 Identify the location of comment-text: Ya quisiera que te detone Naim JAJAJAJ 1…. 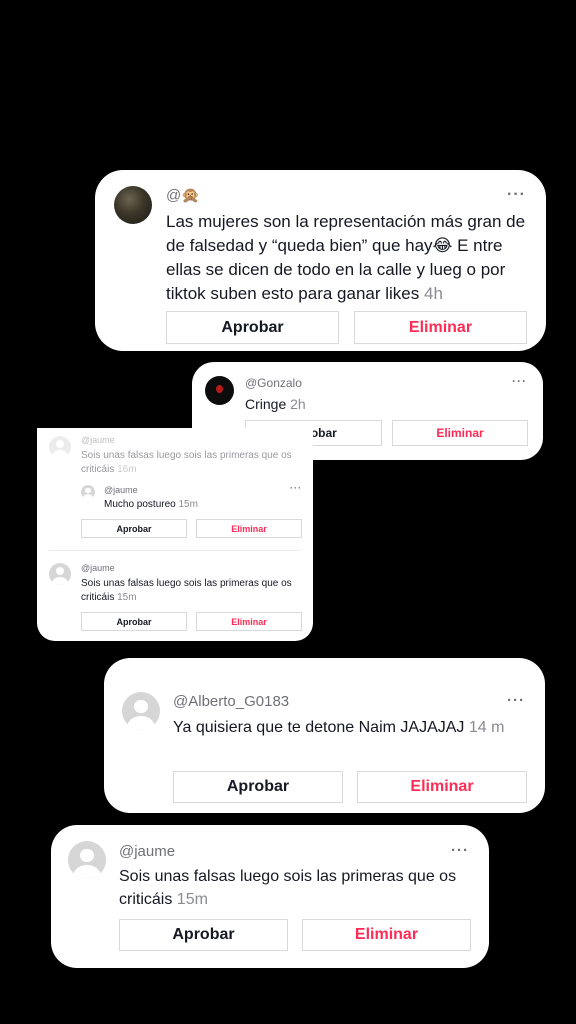
(350, 727).